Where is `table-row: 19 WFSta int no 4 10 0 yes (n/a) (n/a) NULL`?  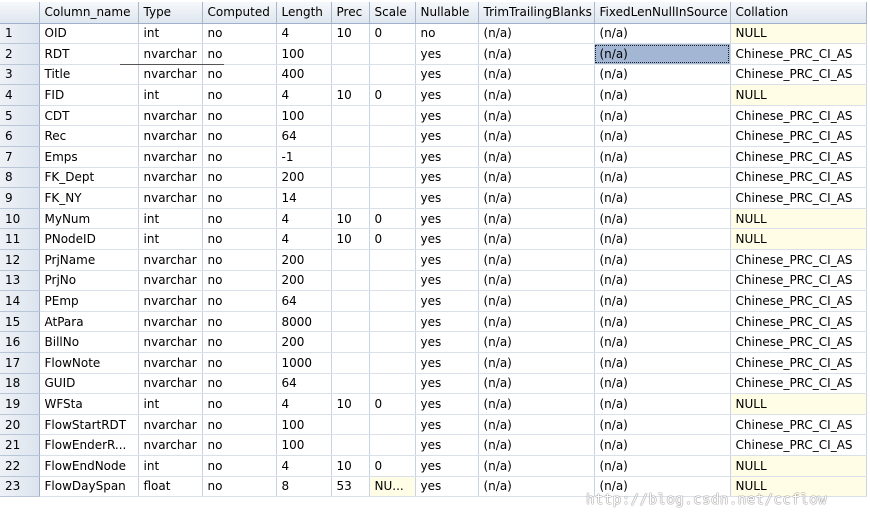
table-row: 19 WFSta int no 4 10 0 yes (n/a) (n/a) NULL is located at coordinates (433, 404).